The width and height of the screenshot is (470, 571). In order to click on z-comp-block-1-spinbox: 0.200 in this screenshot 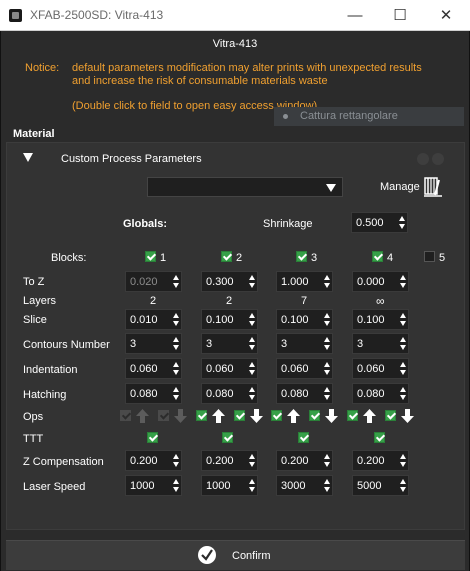, I will do `click(153, 460)`.